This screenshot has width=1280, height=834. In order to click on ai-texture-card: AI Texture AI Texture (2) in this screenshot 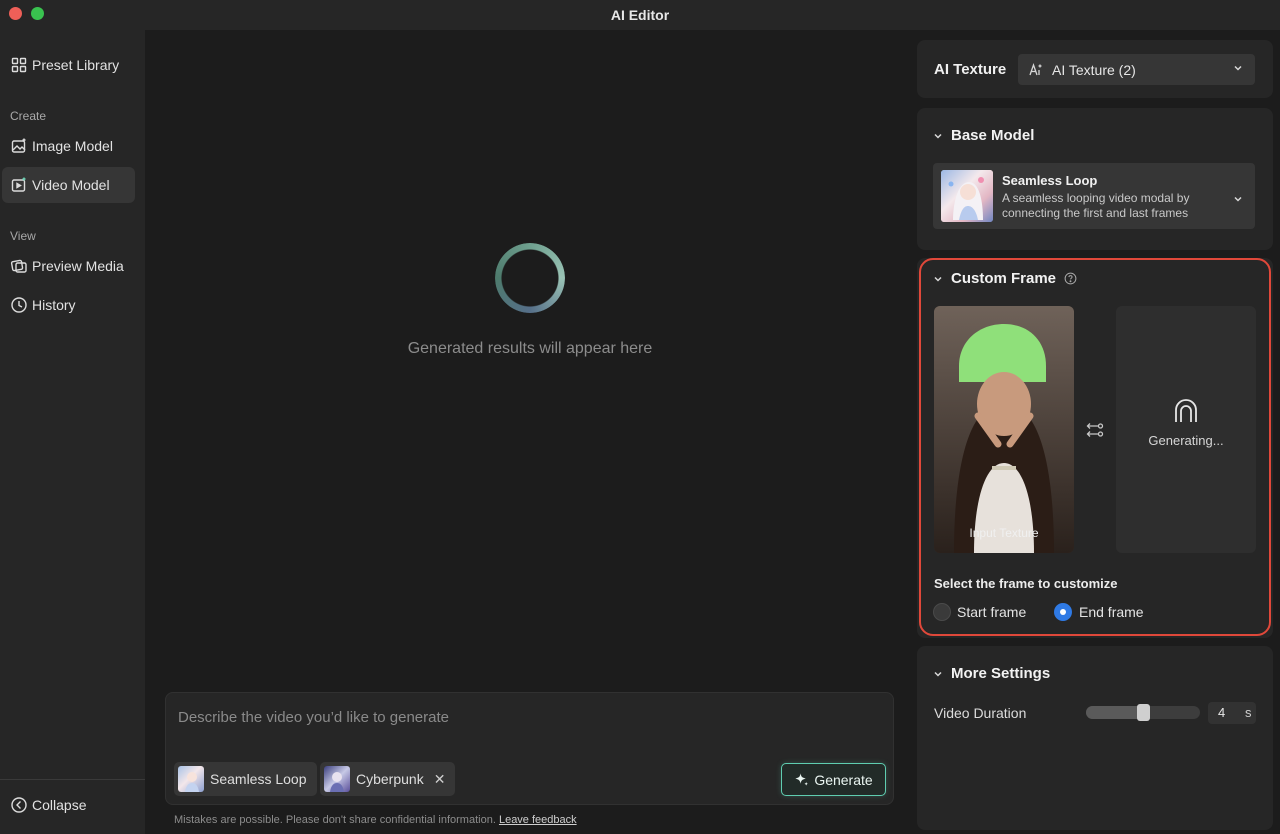, I will do `click(1095, 69)`.